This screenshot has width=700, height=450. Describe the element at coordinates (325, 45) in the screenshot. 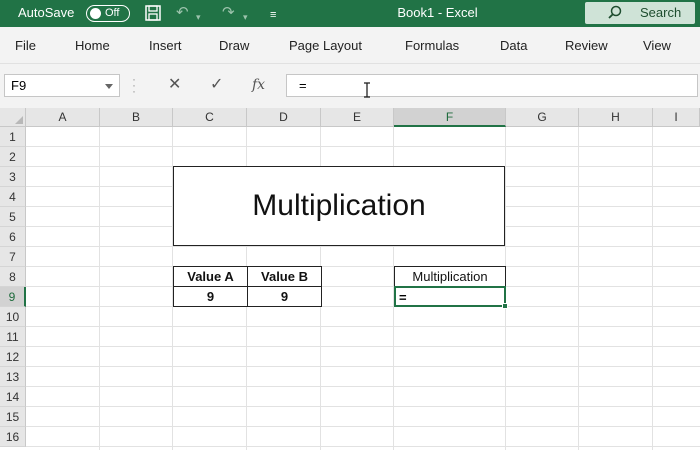

I see `tab-page-layout: Page Layout` at that location.